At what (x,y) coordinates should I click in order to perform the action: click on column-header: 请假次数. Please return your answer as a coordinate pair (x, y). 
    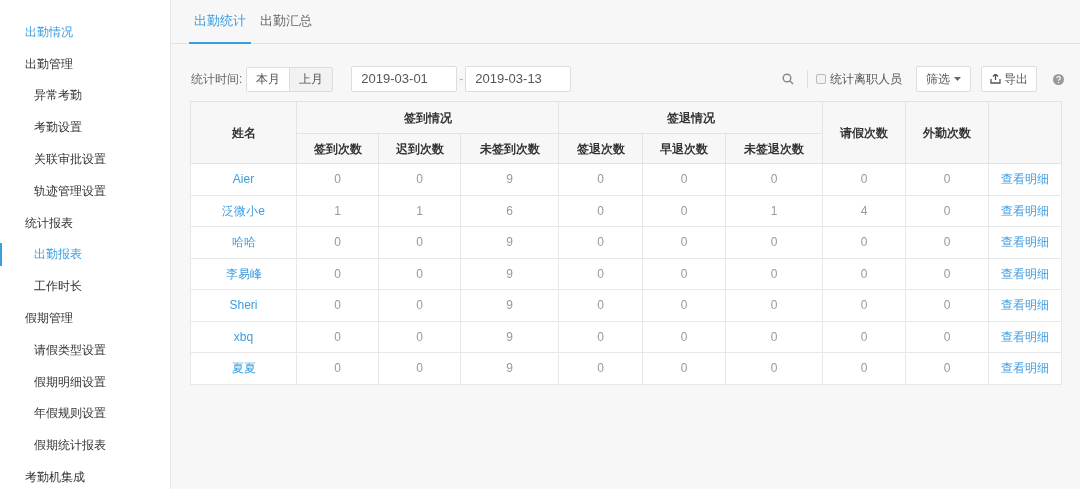
    Looking at the image, I should click on (864, 132).